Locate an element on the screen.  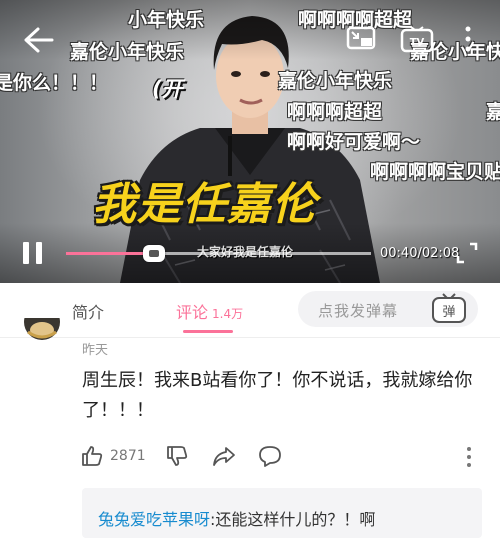
comment-more-icon is located at coordinates (469, 457).